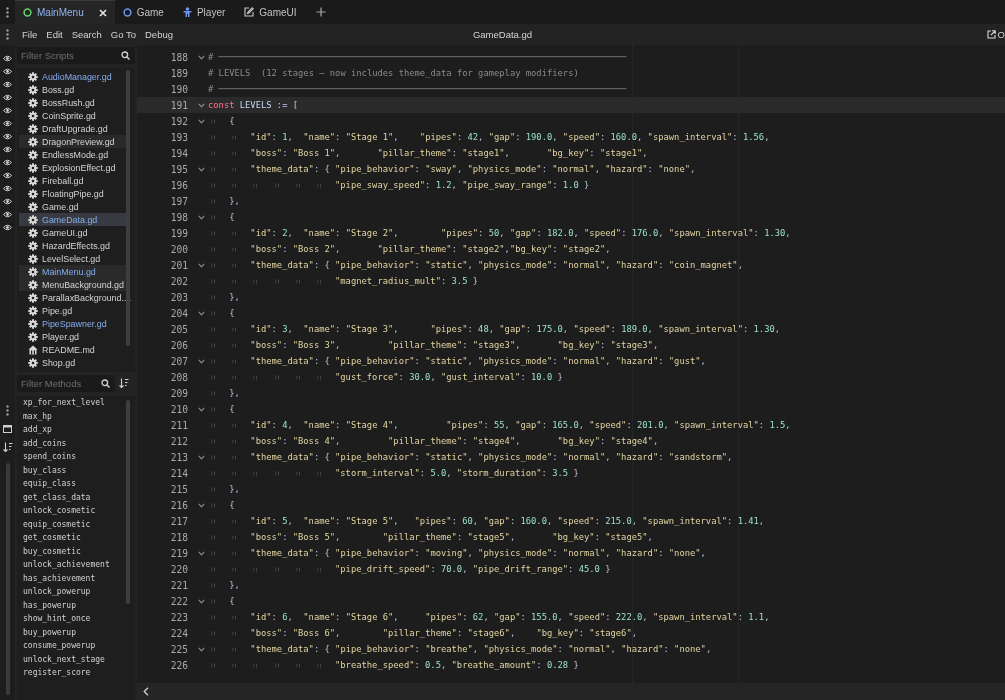 The height and width of the screenshot is (700, 1005). I want to click on menu-item: Debug, so click(159, 34).